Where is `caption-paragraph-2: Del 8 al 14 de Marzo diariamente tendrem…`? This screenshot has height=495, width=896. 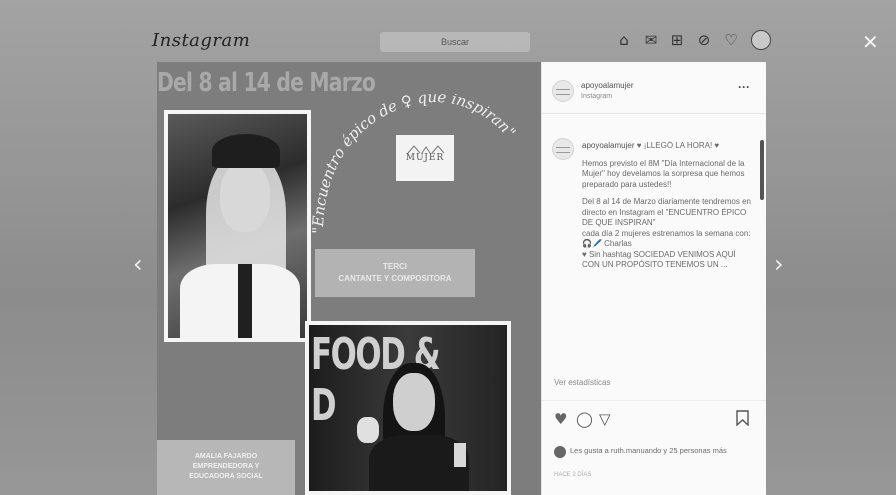 caption-paragraph-2: Del 8 al 14 de Marzo diariamente tendrem… is located at coordinates (666, 233).